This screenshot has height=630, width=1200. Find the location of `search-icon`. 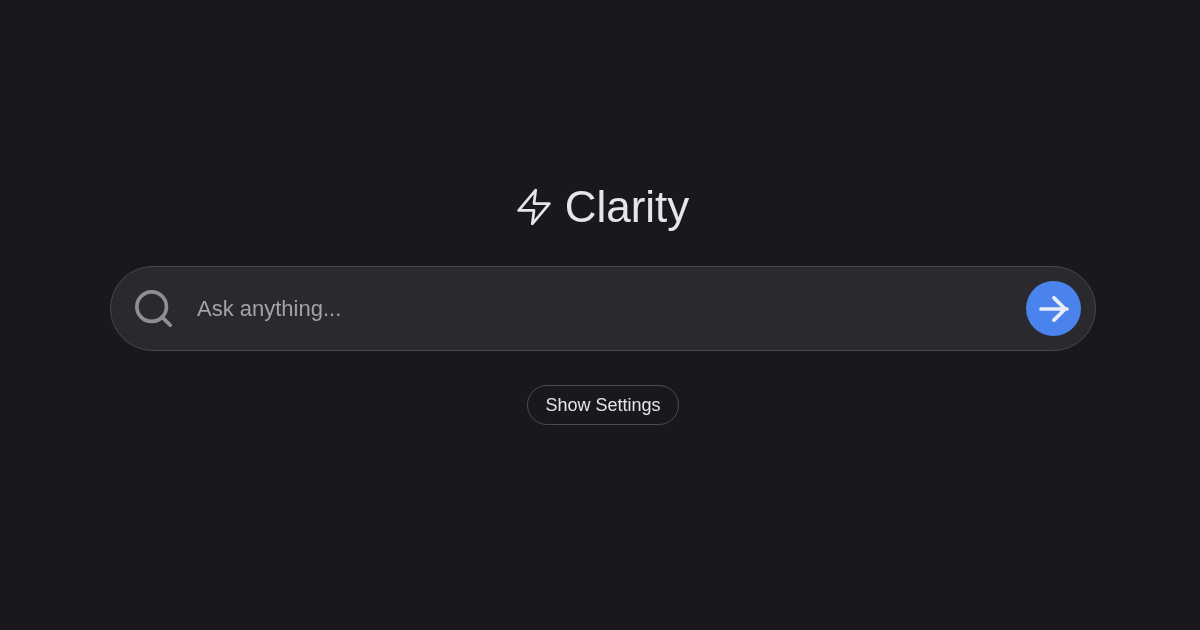

search-icon is located at coordinates (153, 308).